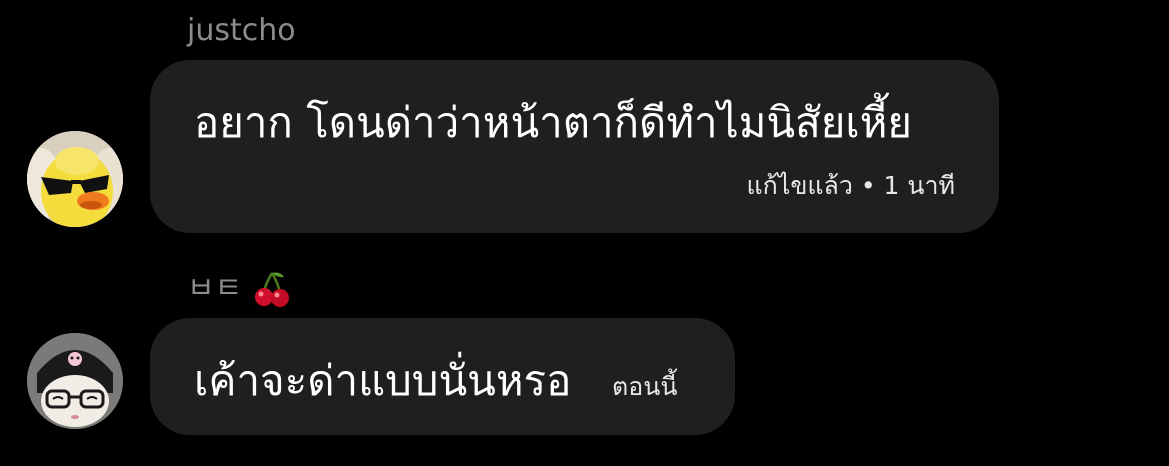 The image size is (1169, 466). I want to click on sender-label: ㅂㅌ, so click(215, 288).